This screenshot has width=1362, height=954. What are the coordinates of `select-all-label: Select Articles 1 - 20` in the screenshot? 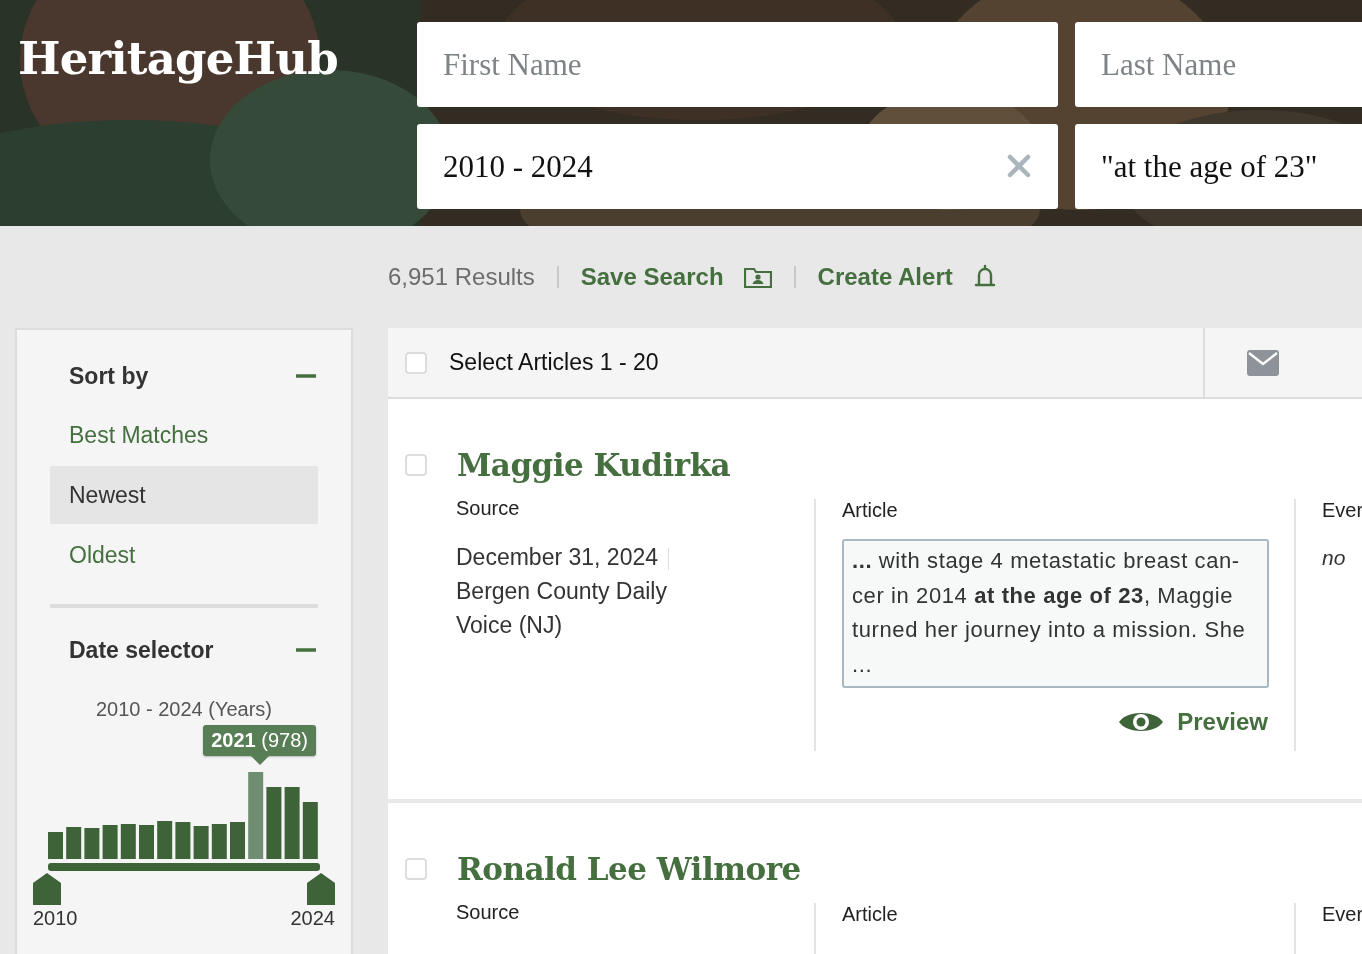 It's located at (554, 362).